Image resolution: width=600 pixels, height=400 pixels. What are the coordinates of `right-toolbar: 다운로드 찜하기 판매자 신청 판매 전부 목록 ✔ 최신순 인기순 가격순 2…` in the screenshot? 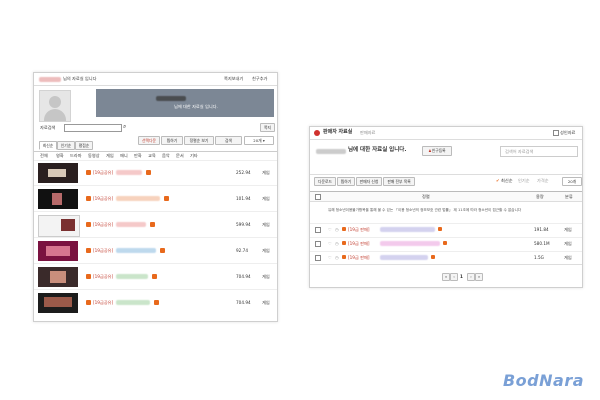 It's located at (446, 180).